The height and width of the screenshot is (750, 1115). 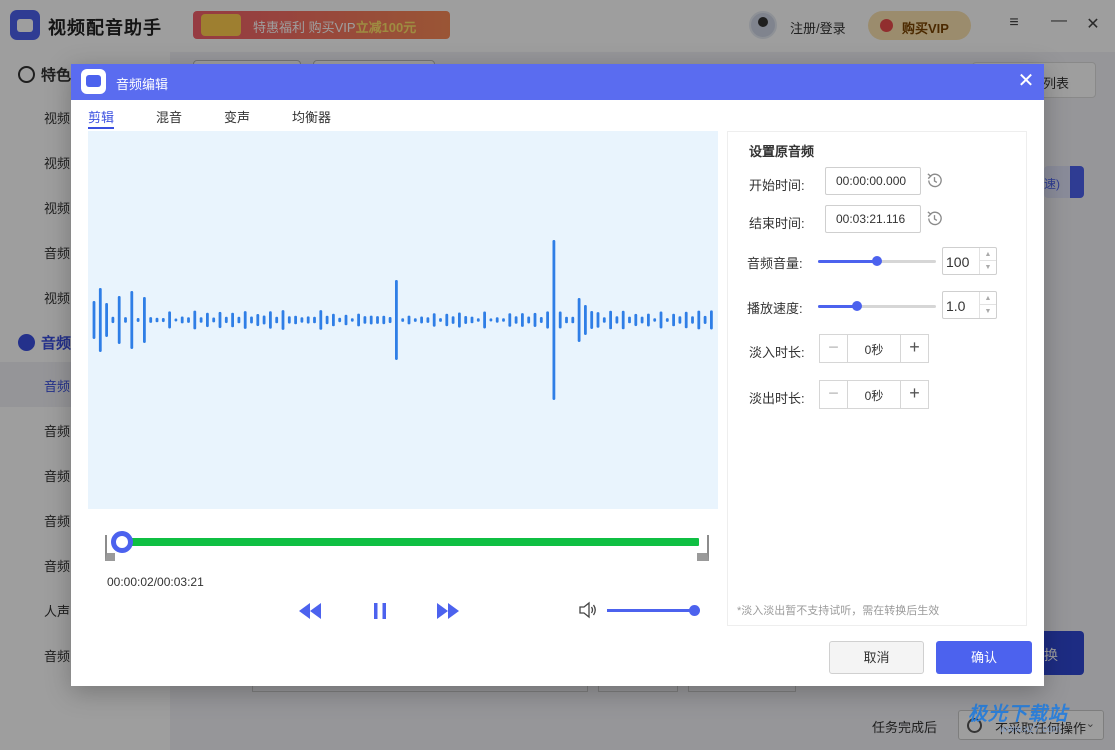 I want to click on fade-note: *淡入淡出暂不支持试听，需在转换后生效, so click(x=838, y=611).